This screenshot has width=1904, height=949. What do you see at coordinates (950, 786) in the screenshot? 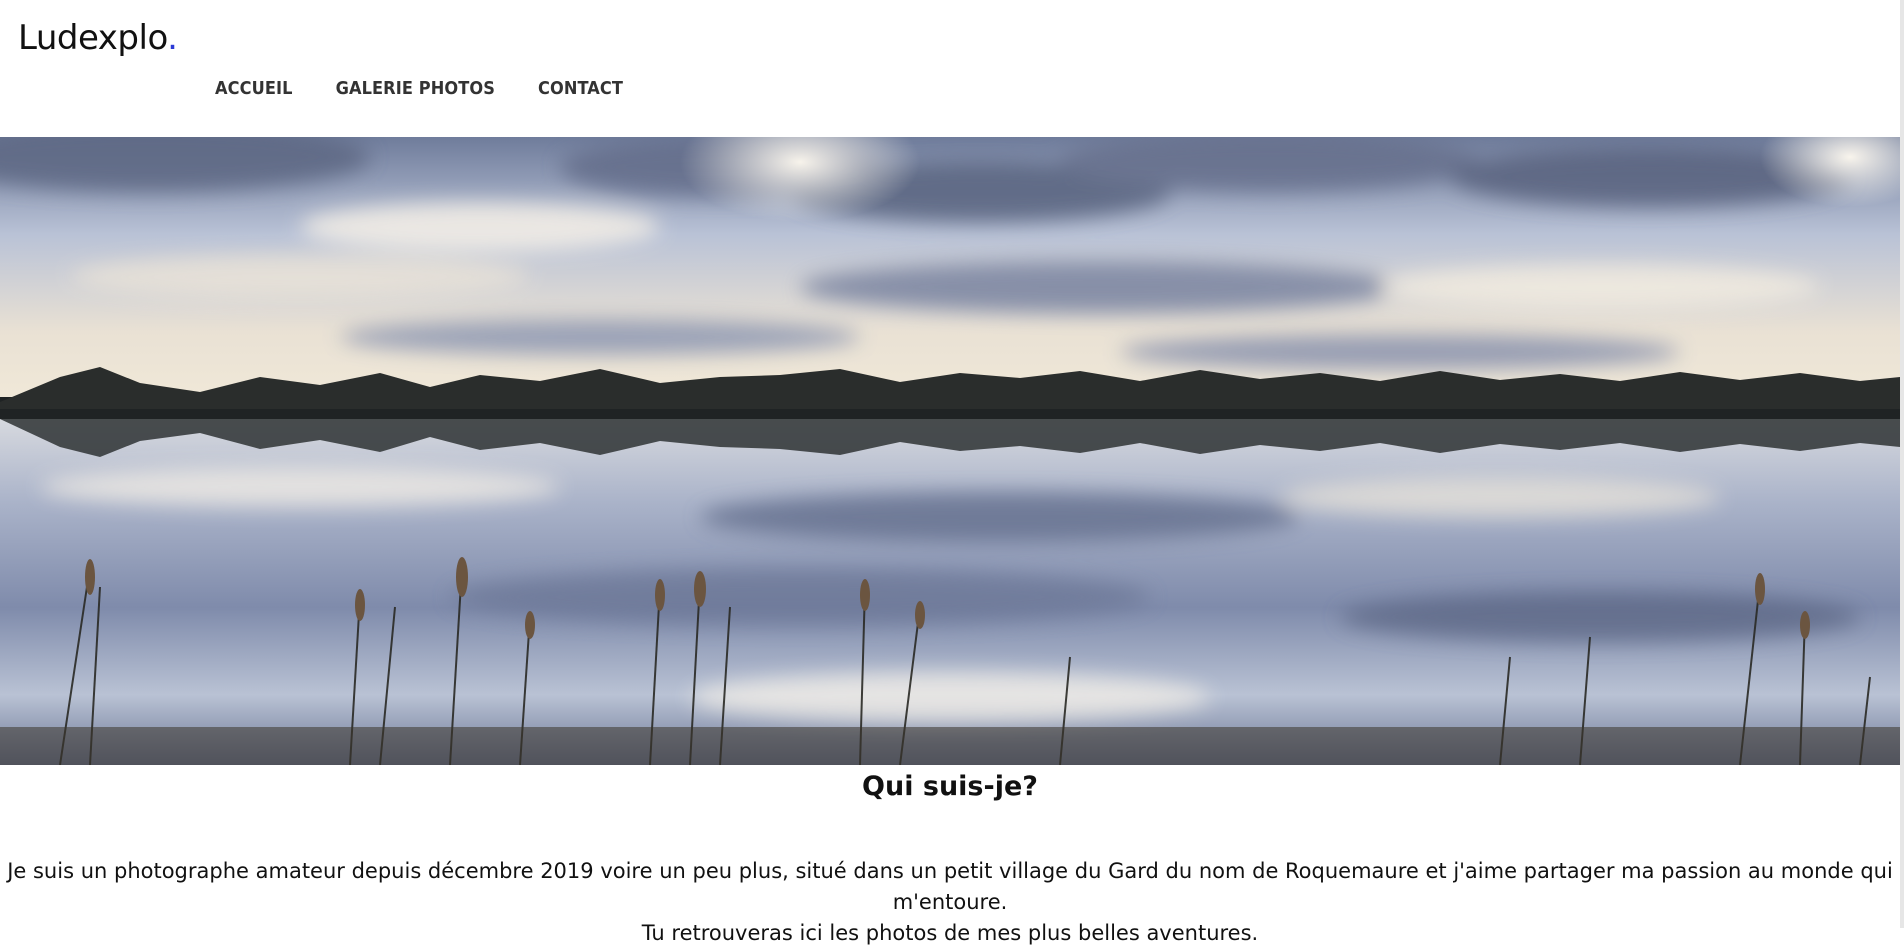
I see `about-title: Qui suis-je?` at bounding box center [950, 786].